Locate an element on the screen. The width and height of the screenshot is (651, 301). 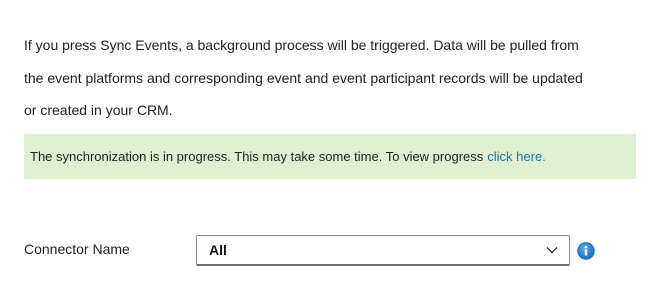
chevron-down-icon is located at coordinates (552, 250).